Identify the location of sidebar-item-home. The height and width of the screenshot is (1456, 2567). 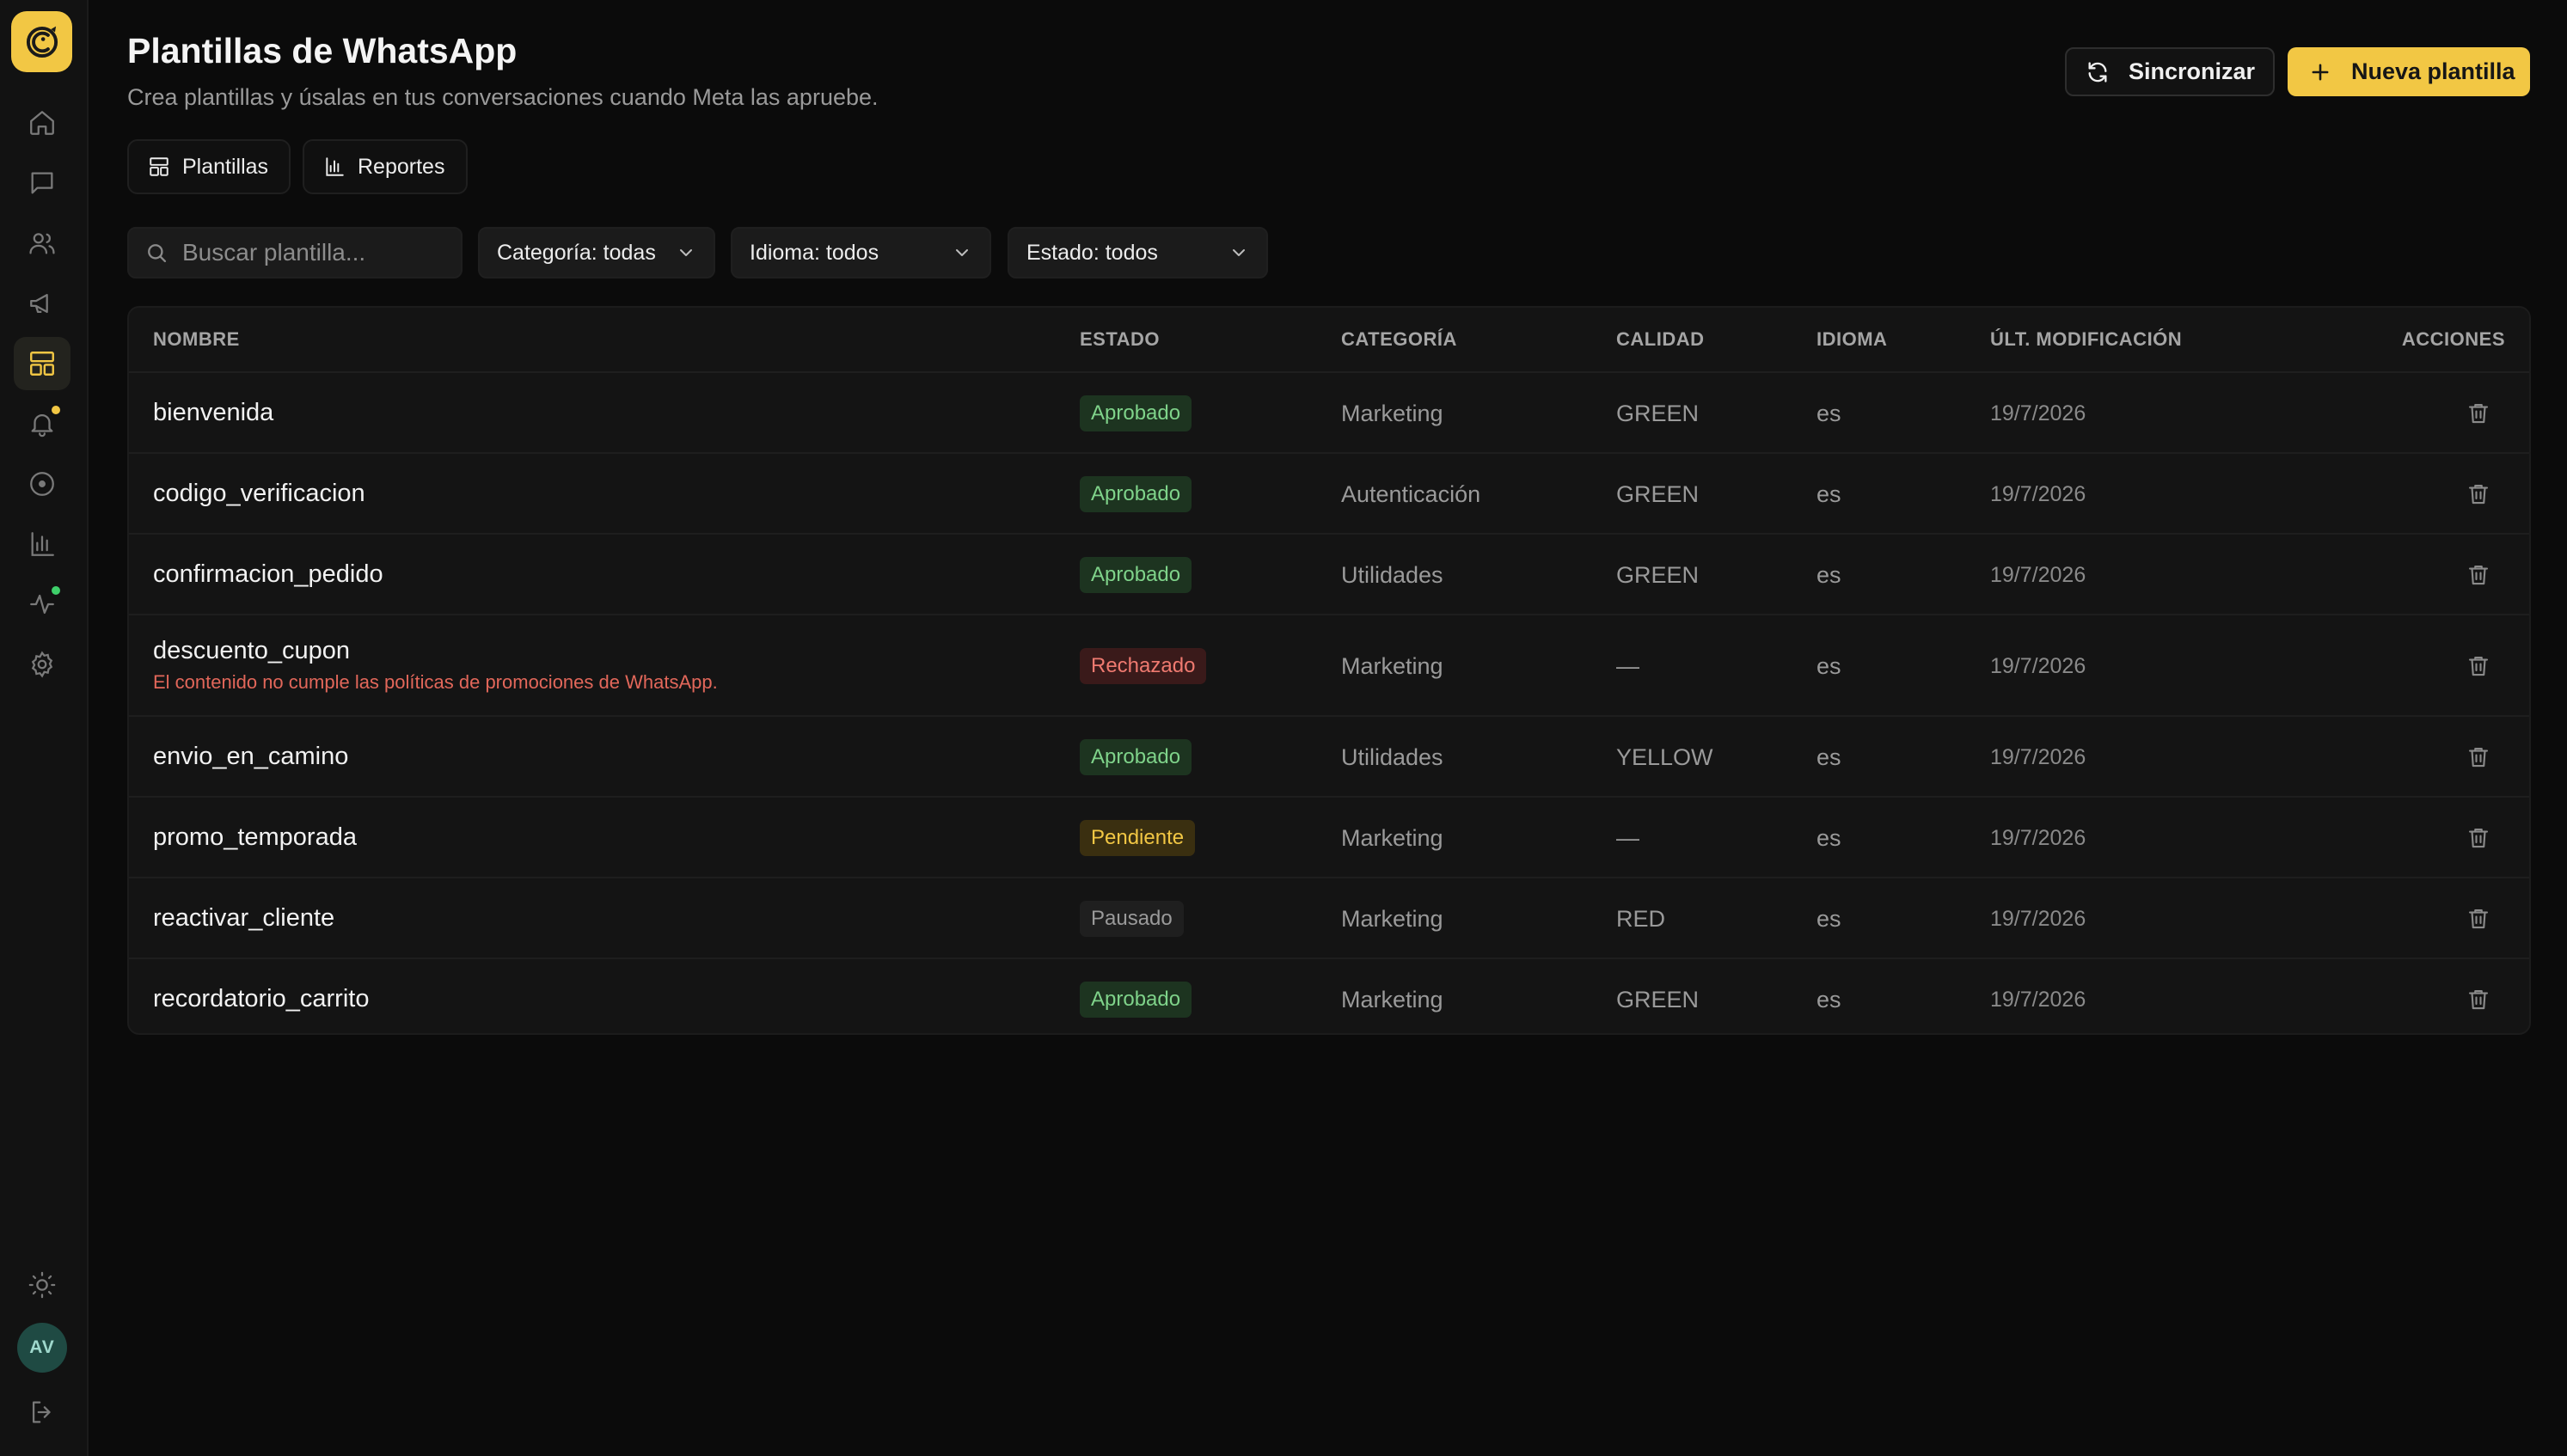
(42, 123).